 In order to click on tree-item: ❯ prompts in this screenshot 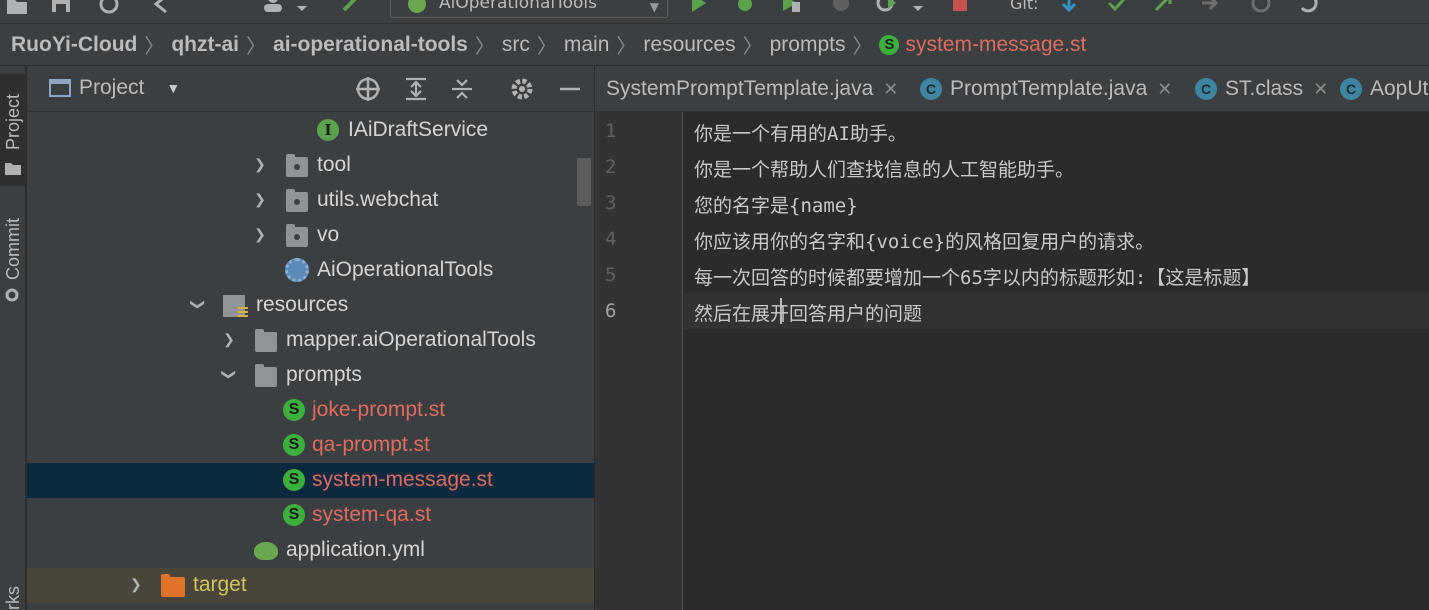, I will do `click(310, 375)`.